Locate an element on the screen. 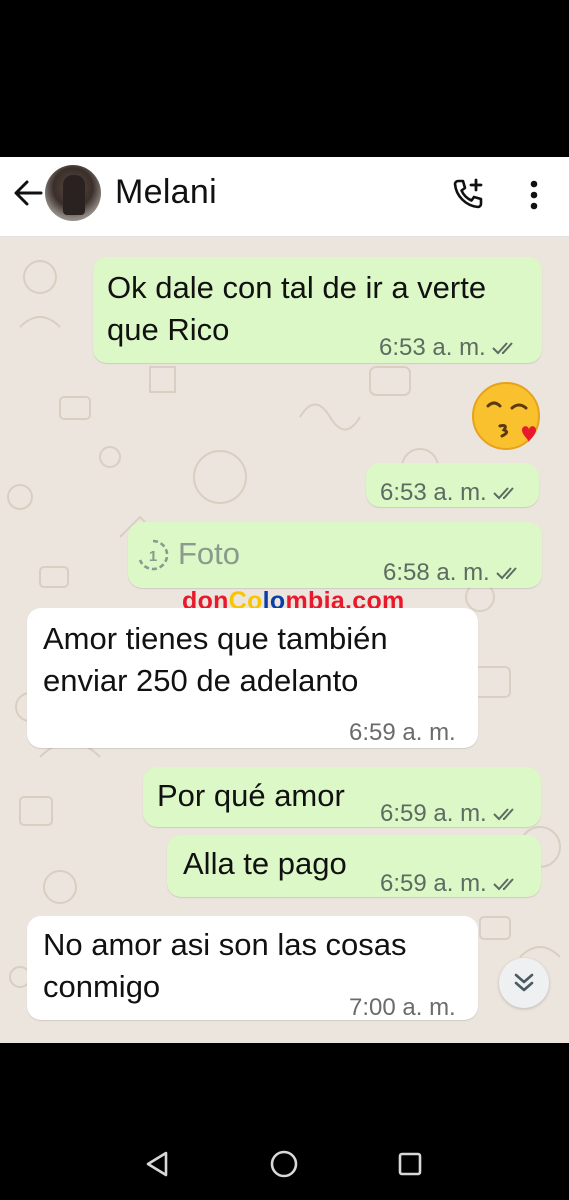 Image resolution: width=569 pixels, height=1200 pixels. view-once-icon: 1 is located at coordinates (153, 555).